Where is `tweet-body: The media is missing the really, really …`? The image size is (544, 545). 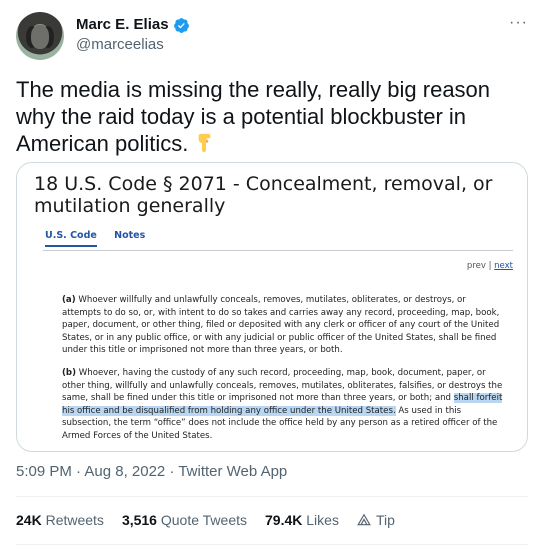 tweet-body: The media is missing the really, really … is located at coordinates (253, 116).